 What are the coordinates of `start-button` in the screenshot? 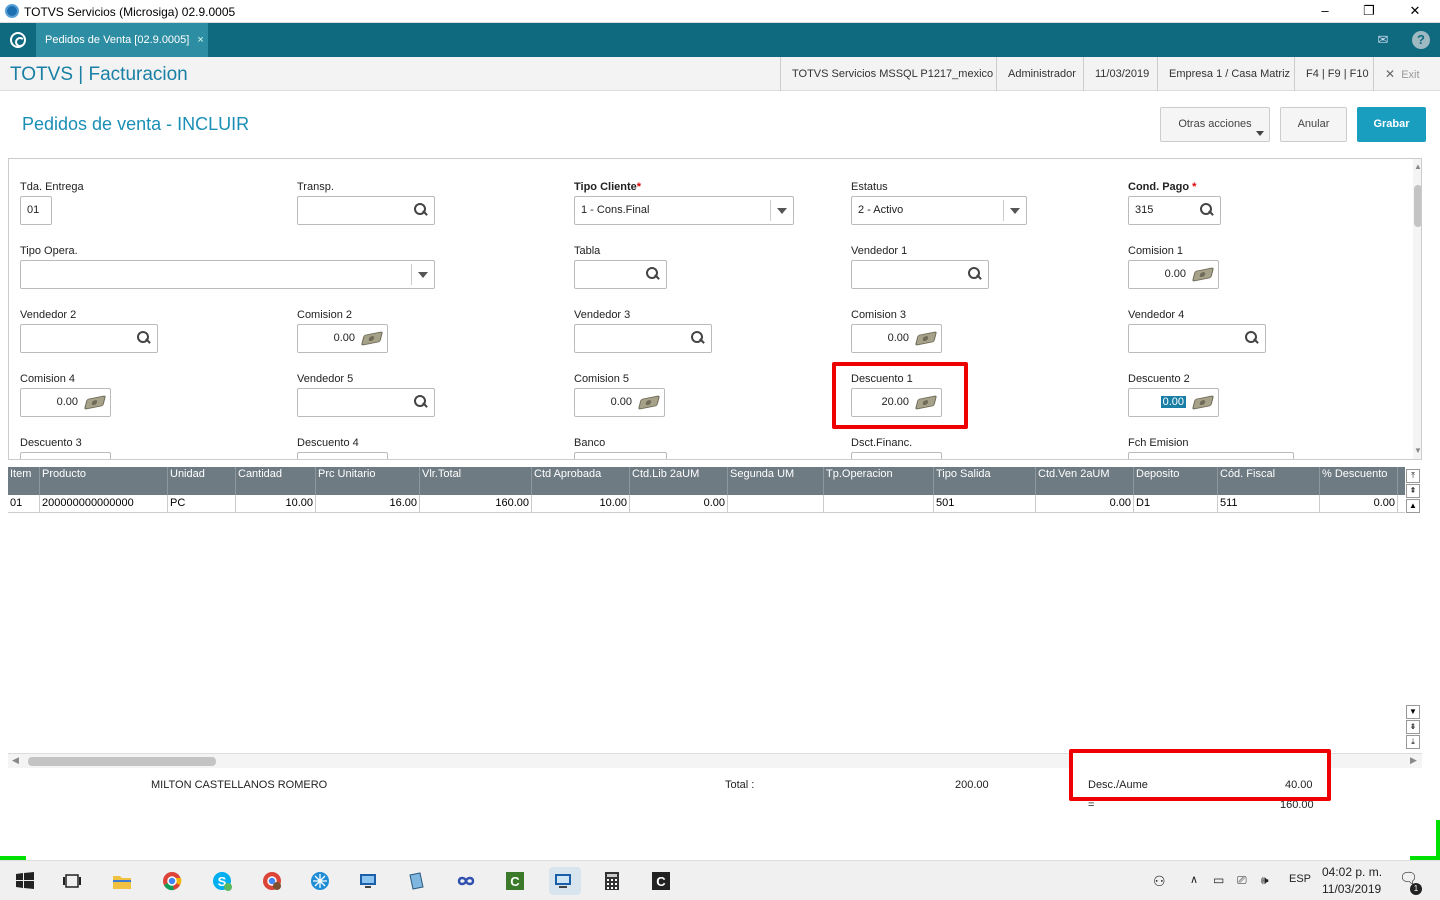 It's located at (25, 881).